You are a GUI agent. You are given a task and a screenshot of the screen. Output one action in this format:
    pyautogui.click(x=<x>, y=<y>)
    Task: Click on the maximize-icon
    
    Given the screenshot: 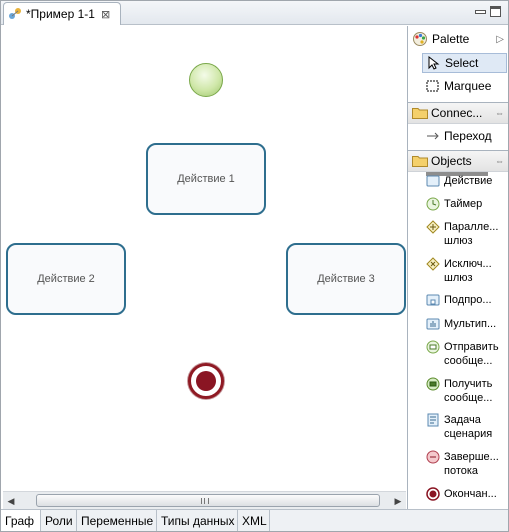 What is the action you would take?
    pyautogui.click(x=495, y=11)
    